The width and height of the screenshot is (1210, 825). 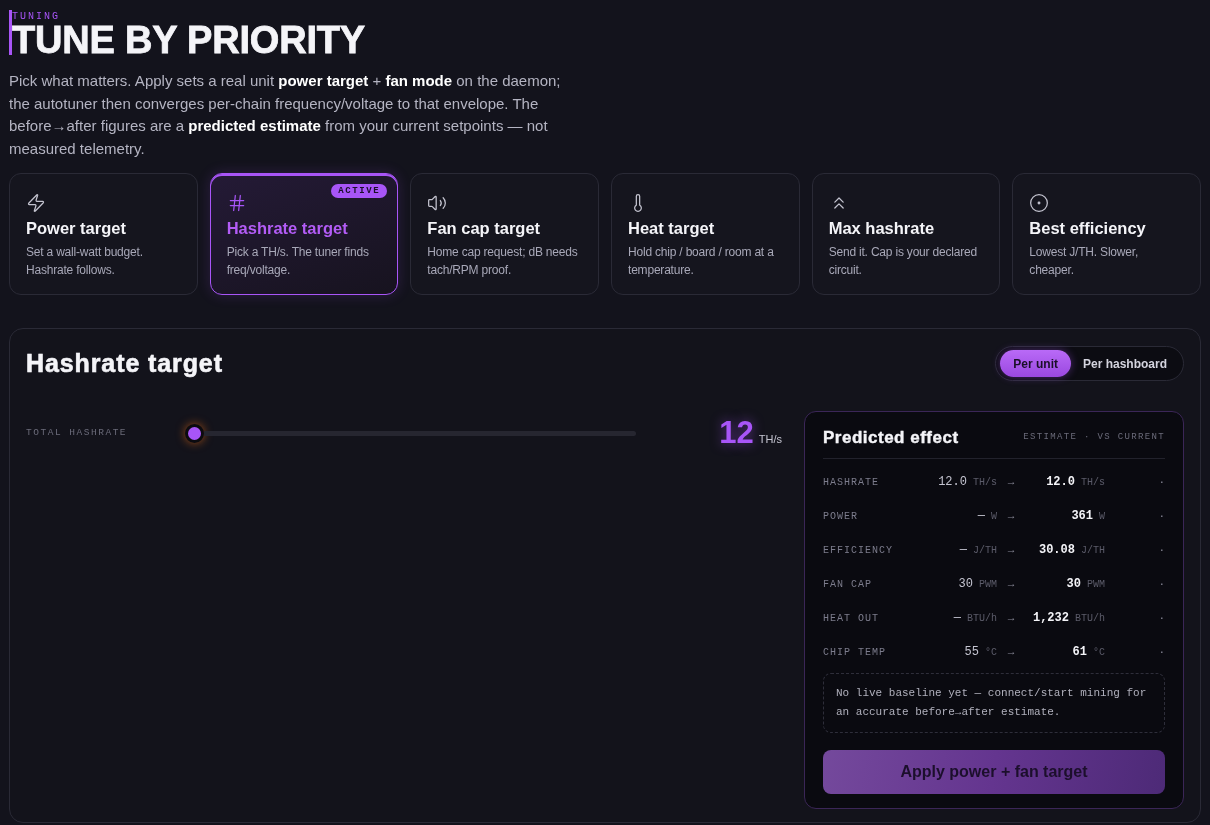 What do you see at coordinates (1094, 438) in the screenshot?
I see `card-subtitle: ESTIMATE · VS CURRENT` at bounding box center [1094, 438].